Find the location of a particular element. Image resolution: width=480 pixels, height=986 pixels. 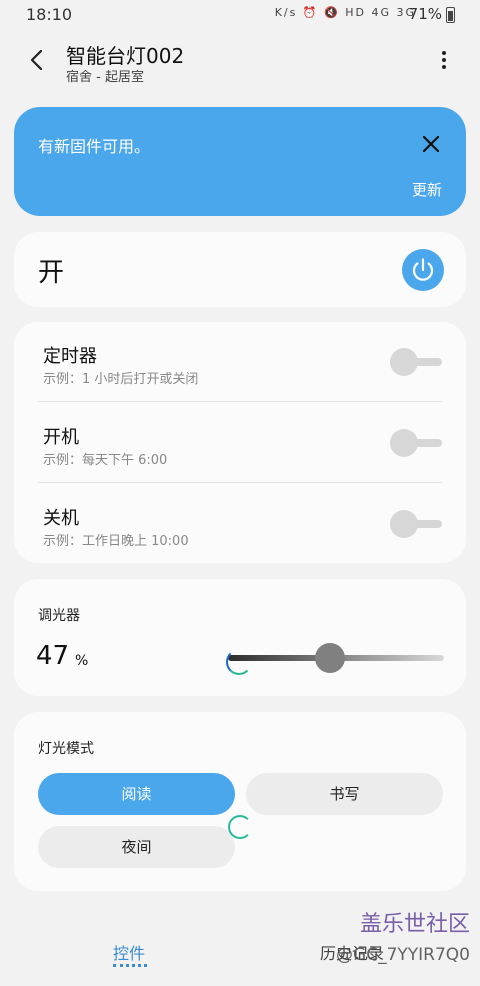

firmware-message: 有新固件可用。 is located at coordinates (94, 146).